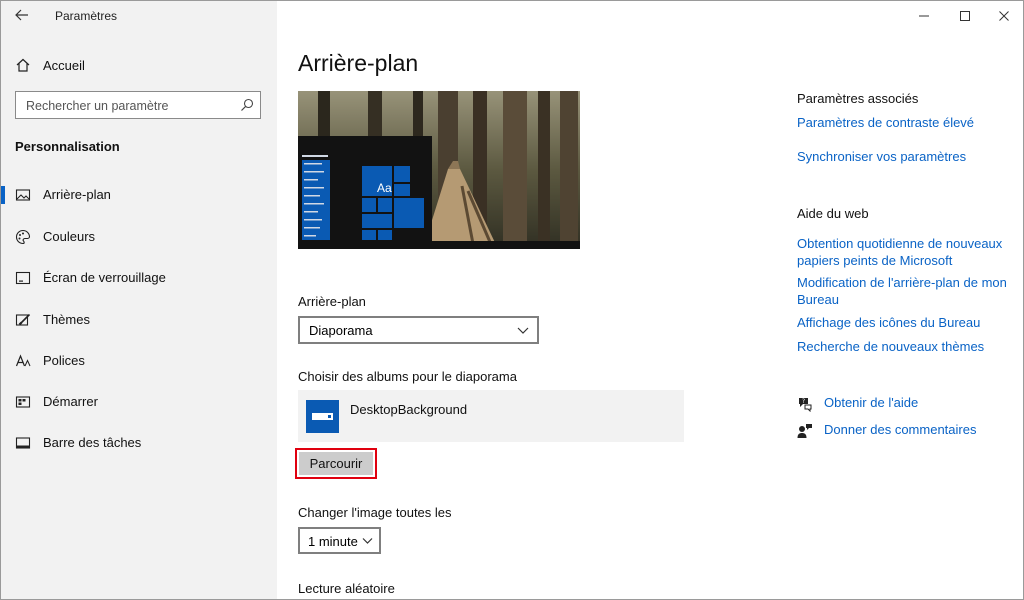 This screenshot has height=600, width=1024. What do you see at coordinates (341, 330) in the screenshot?
I see `background-dropdown-value: Diaporama` at bounding box center [341, 330].